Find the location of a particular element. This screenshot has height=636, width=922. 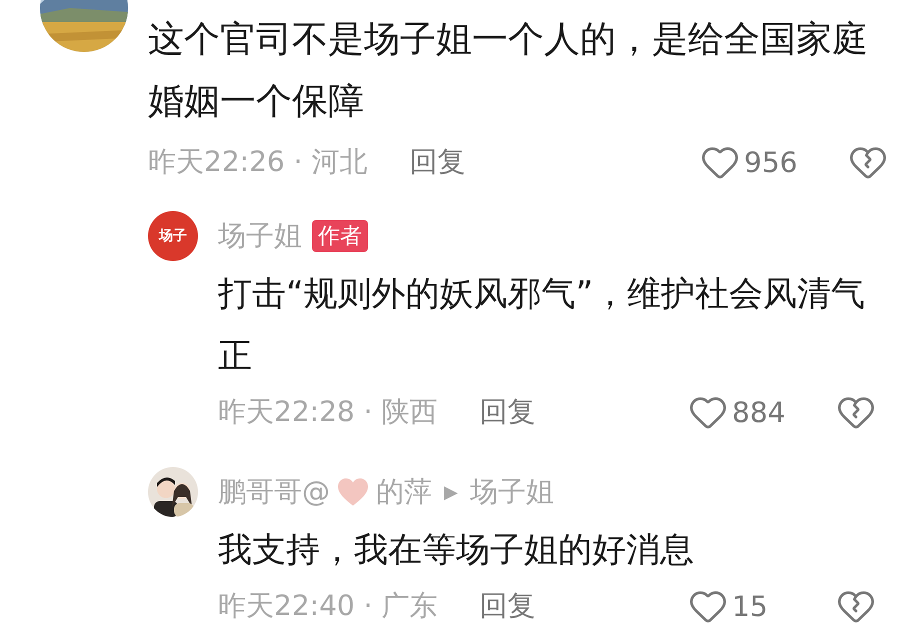

reply-text: 我支持，我在等场子姐的好消息 is located at coordinates (456, 550).